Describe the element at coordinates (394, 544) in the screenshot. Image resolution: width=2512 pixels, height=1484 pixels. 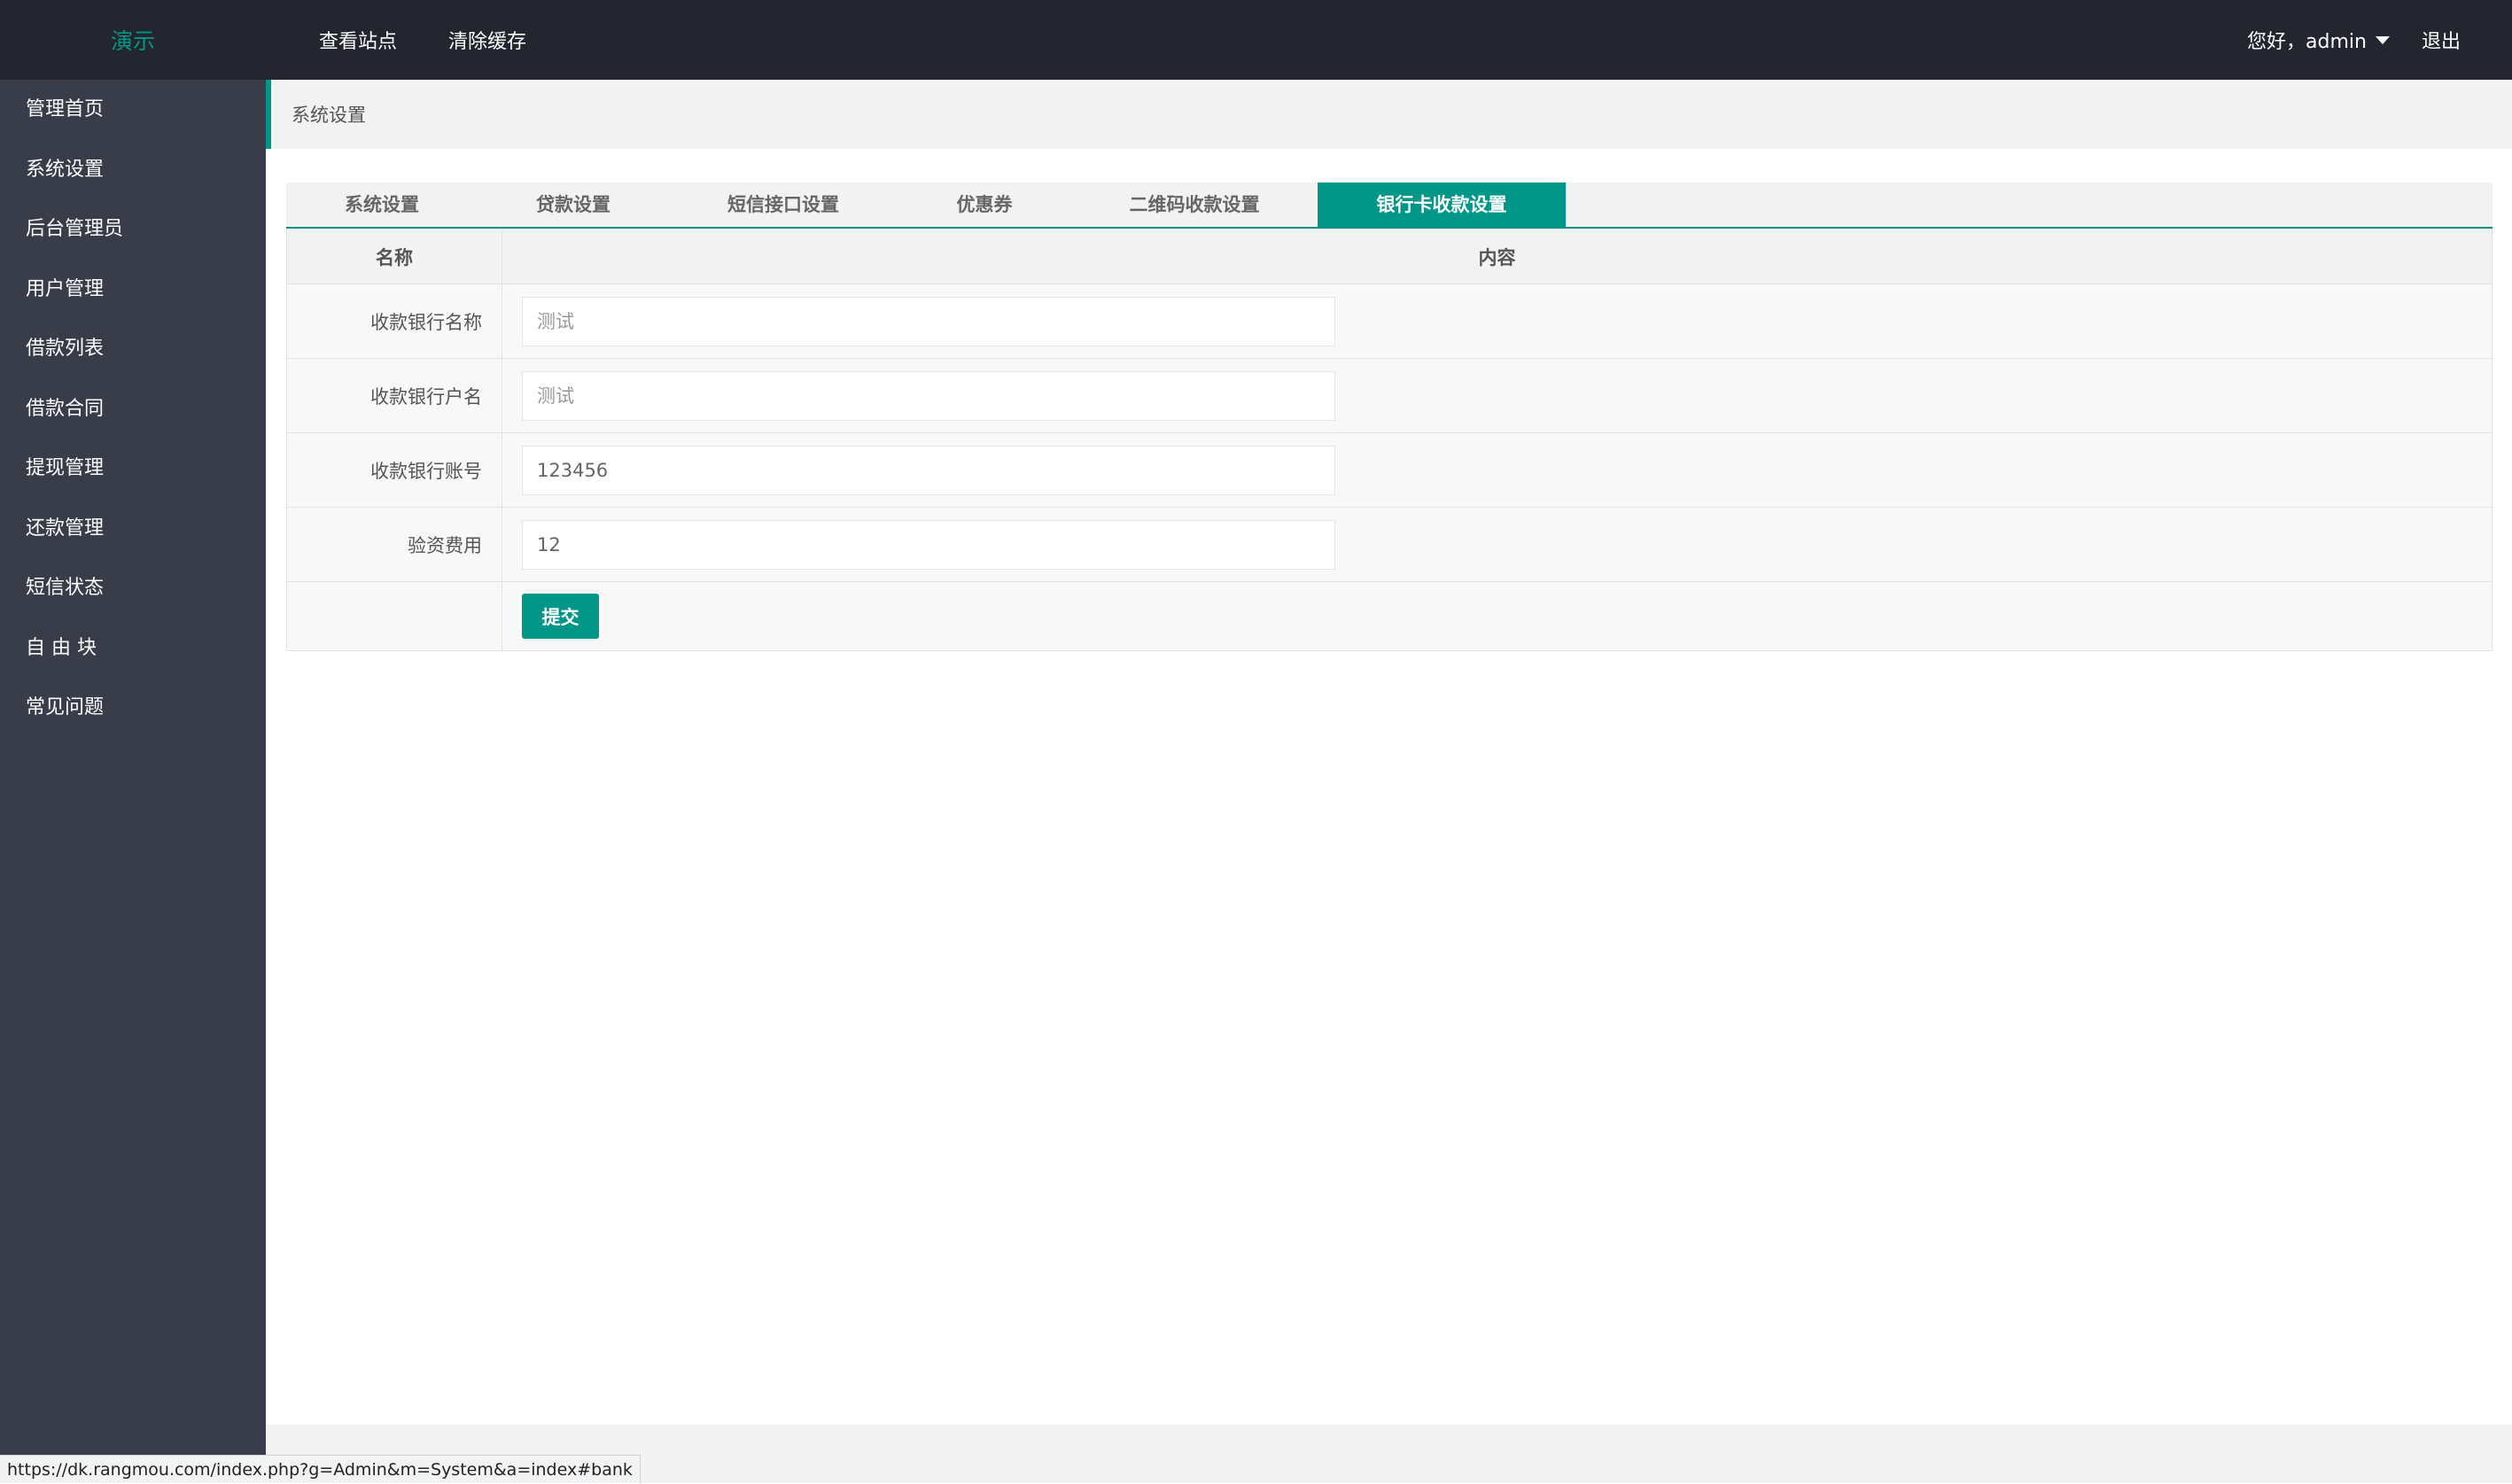
I see `verification-fee-label: 验资费用` at that location.